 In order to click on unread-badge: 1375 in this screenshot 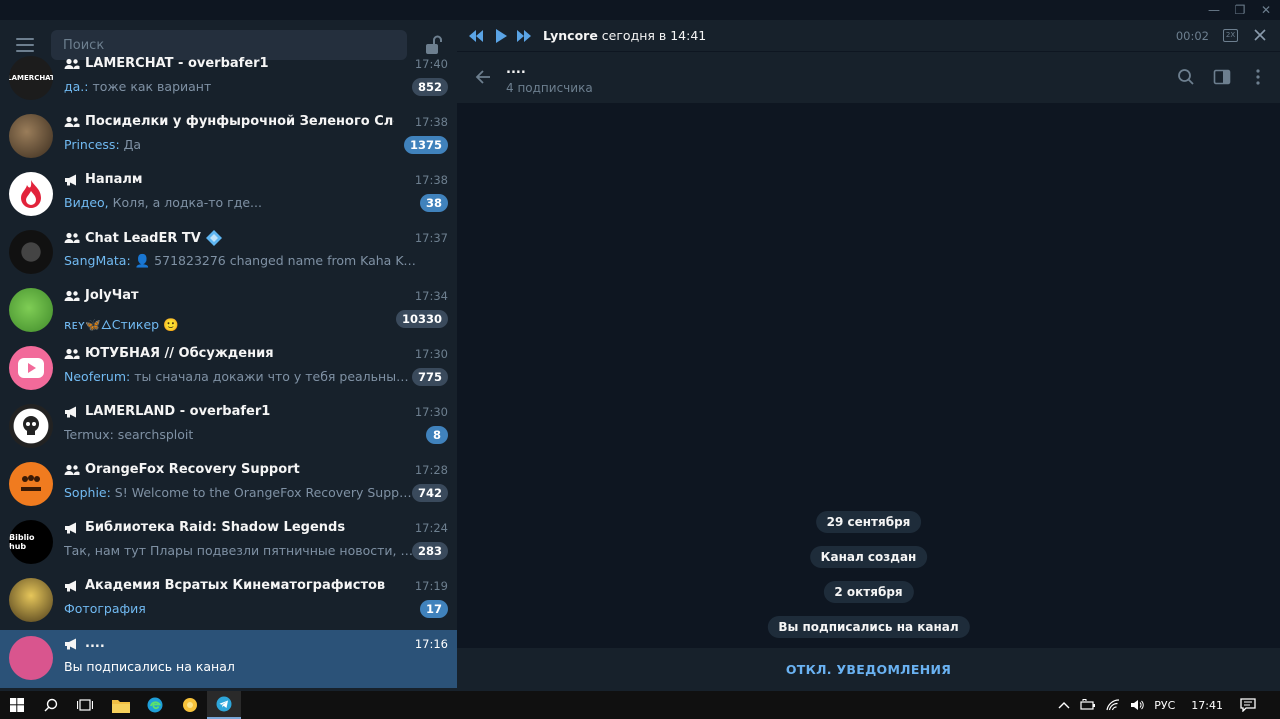, I will do `click(425, 145)`.